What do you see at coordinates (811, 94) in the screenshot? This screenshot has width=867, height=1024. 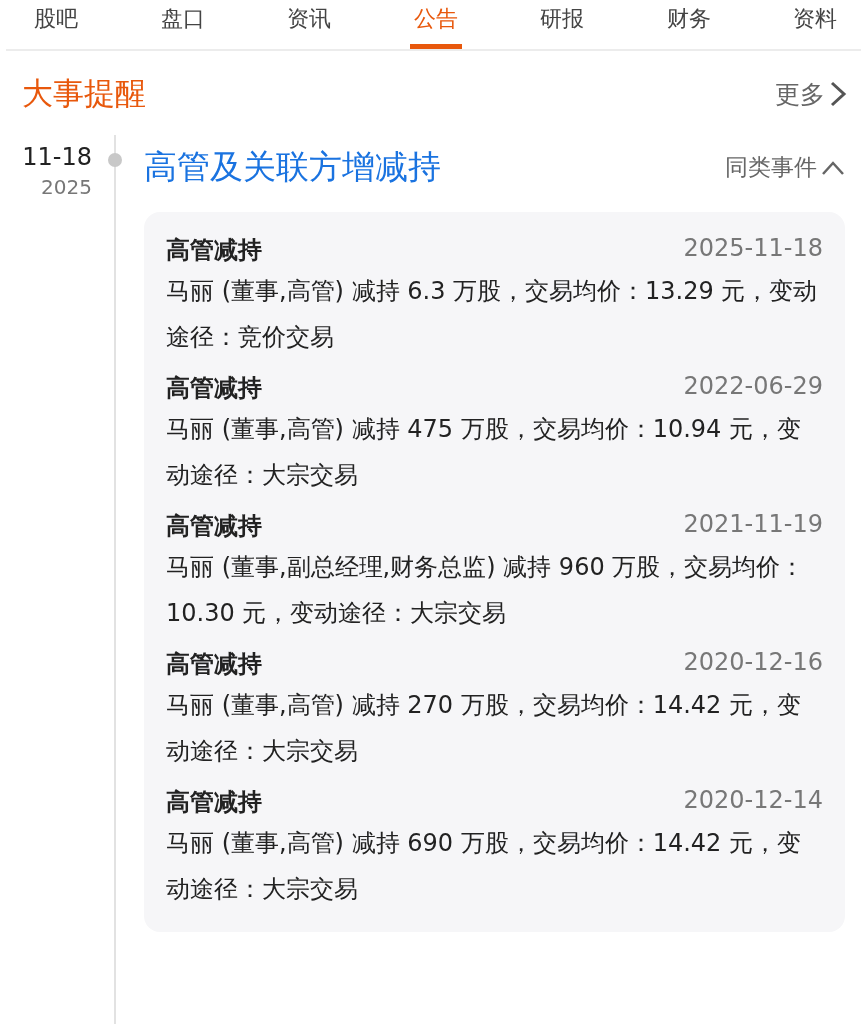 I see `more-link: 更多` at bounding box center [811, 94].